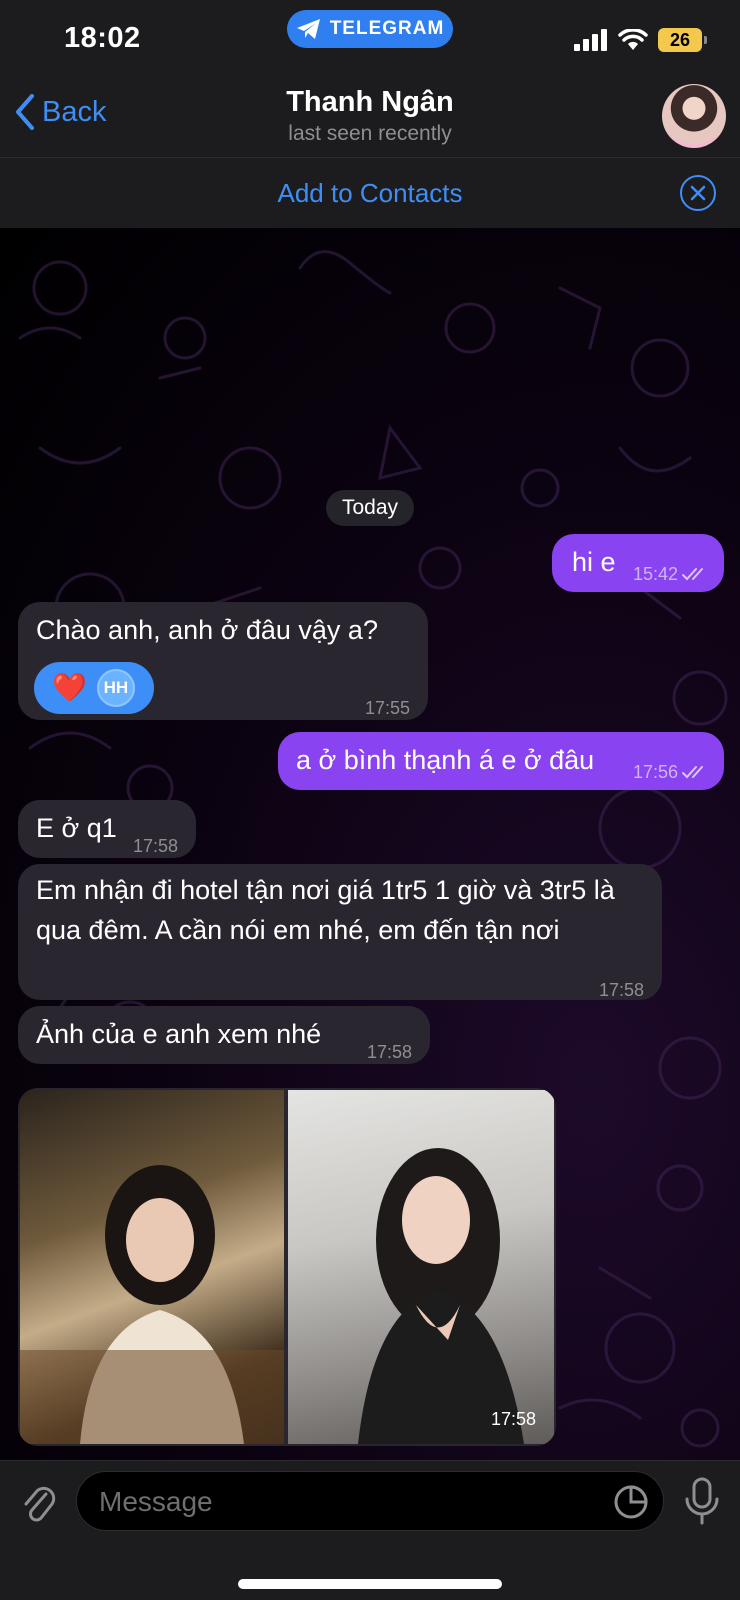 This screenshot has height=1600, width=740. I want to click on message-field, so click(370, 1501).